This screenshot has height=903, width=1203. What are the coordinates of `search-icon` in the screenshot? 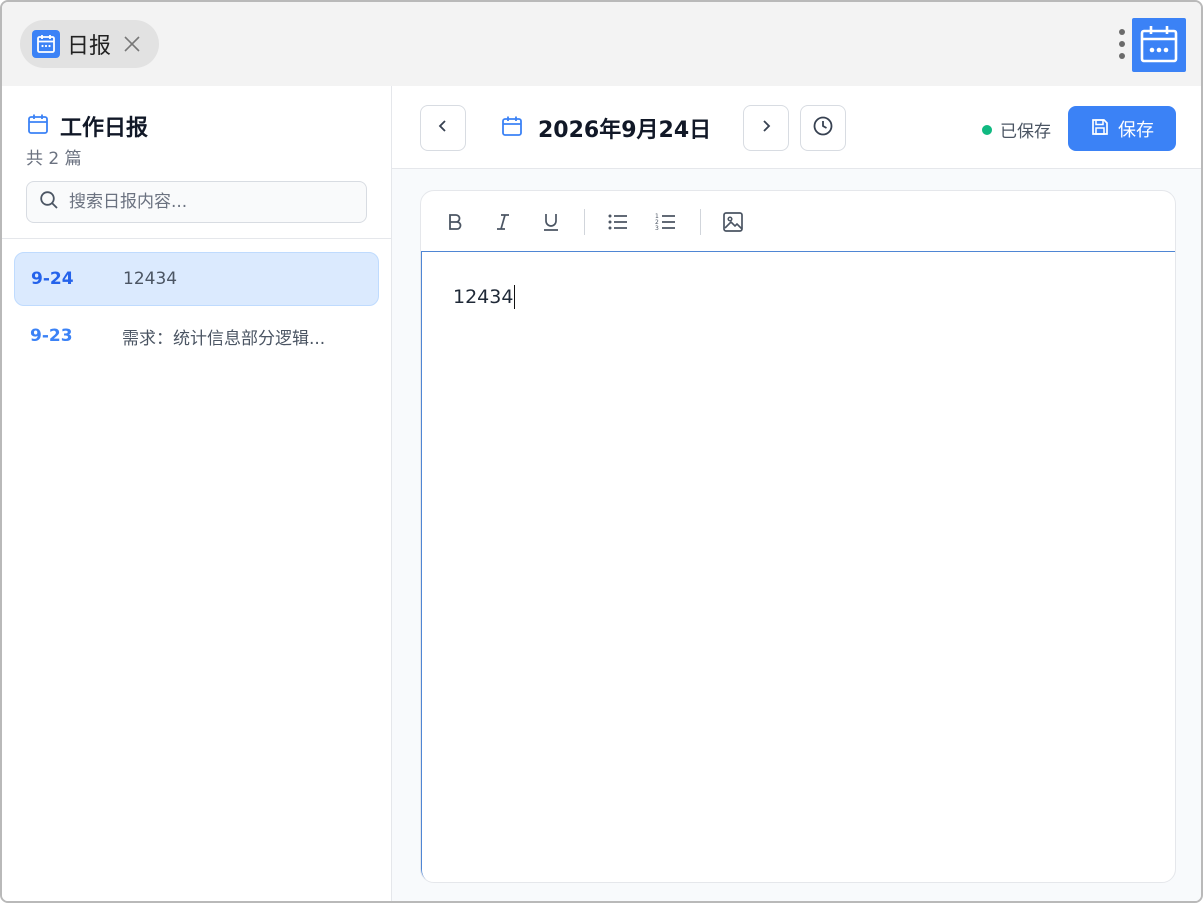 It's located at (49, 202).